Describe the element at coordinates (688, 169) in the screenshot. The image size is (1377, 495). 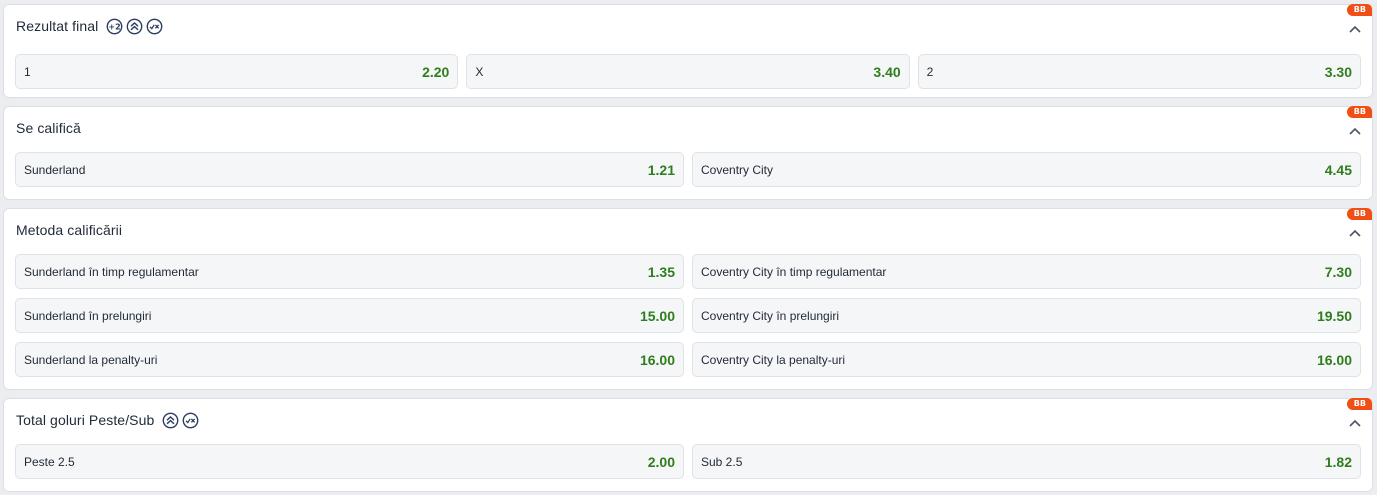
I see `odds-row: Sunderland 1.21 Coventry City 4.45` at that location.